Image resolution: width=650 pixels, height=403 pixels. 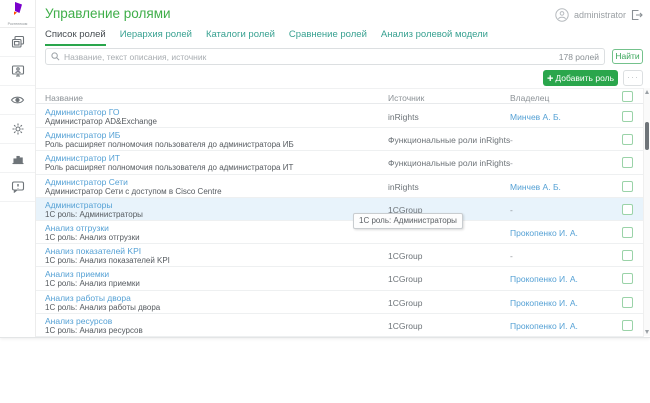 I want to click on roles-count: 178 ролей, so click(x=578, y=56).